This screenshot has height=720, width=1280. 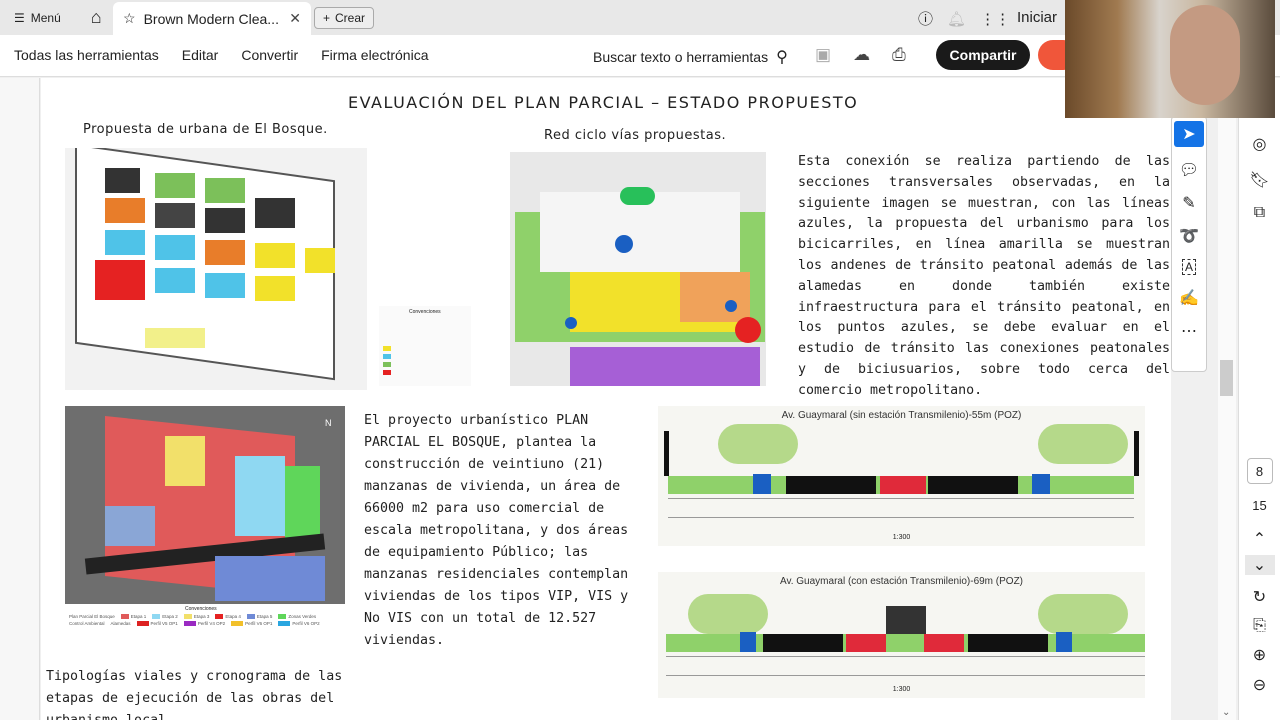 I want to click on hamburger-icon: ☰, so click(x=19, y=17).